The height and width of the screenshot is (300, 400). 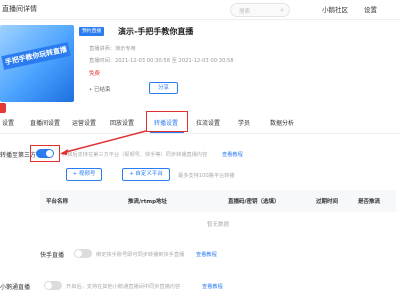 What do you see at coordinates (282, 10) in the screenshot?
I see `search-icon: ⌕` at bounding box center [282, 10].